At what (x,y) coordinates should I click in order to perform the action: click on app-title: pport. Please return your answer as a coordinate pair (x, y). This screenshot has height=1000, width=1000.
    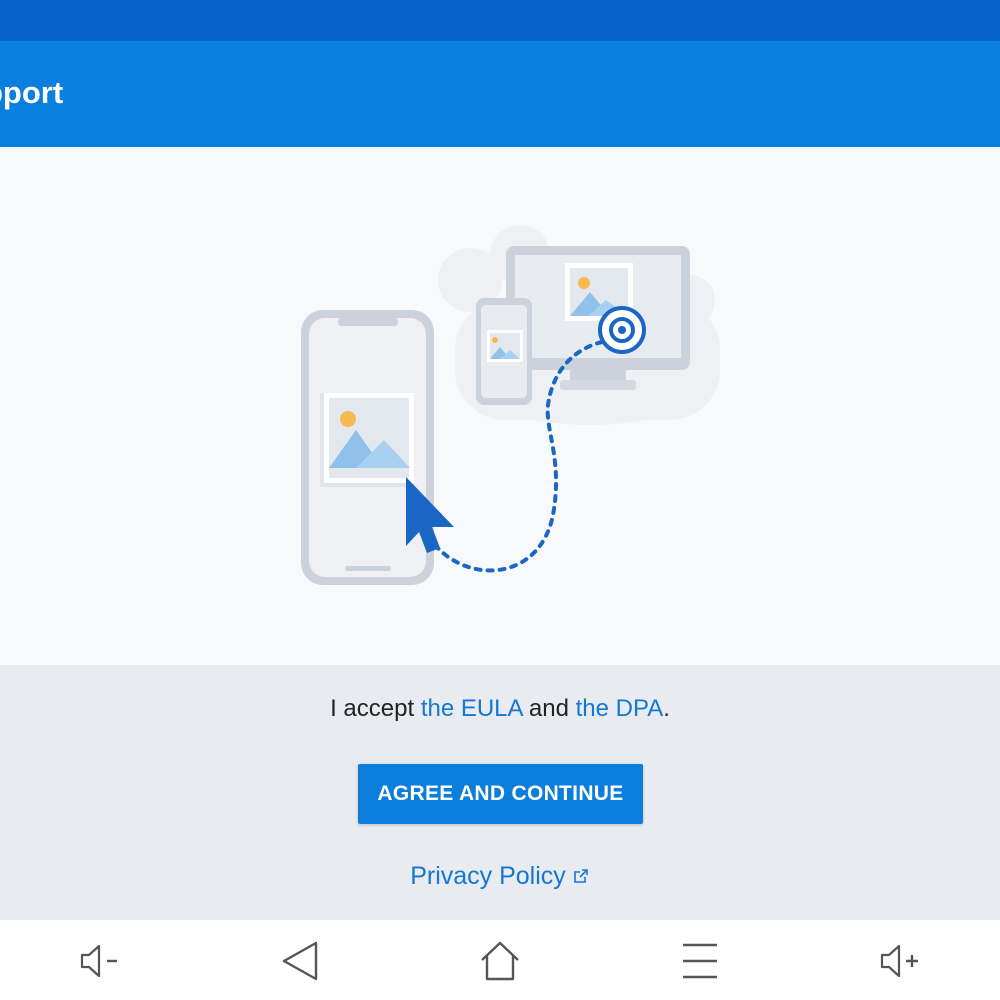
    Looking at the image, I should click on (32, 92).